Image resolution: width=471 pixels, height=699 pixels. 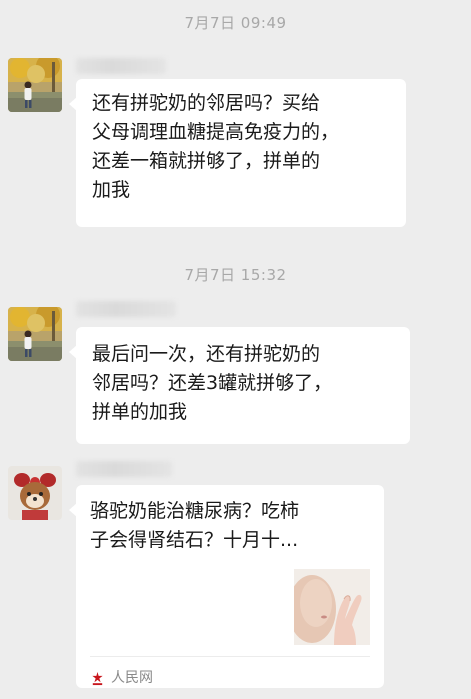 What do you see at coordinates (132, 678) in the screenshot?
I see `link-card-source-name: 人民网` at bounding box center [132, 678].